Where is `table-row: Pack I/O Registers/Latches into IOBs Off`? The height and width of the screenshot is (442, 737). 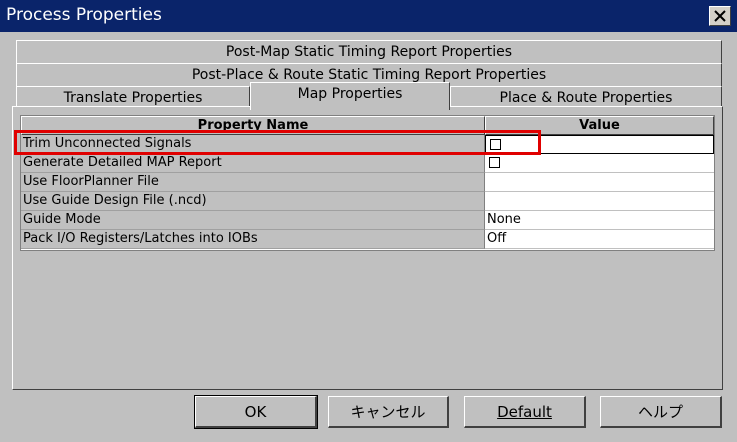
table-row: Pack I/O Registers/Latches into IOBs Off is located at coordinates (367, 239).